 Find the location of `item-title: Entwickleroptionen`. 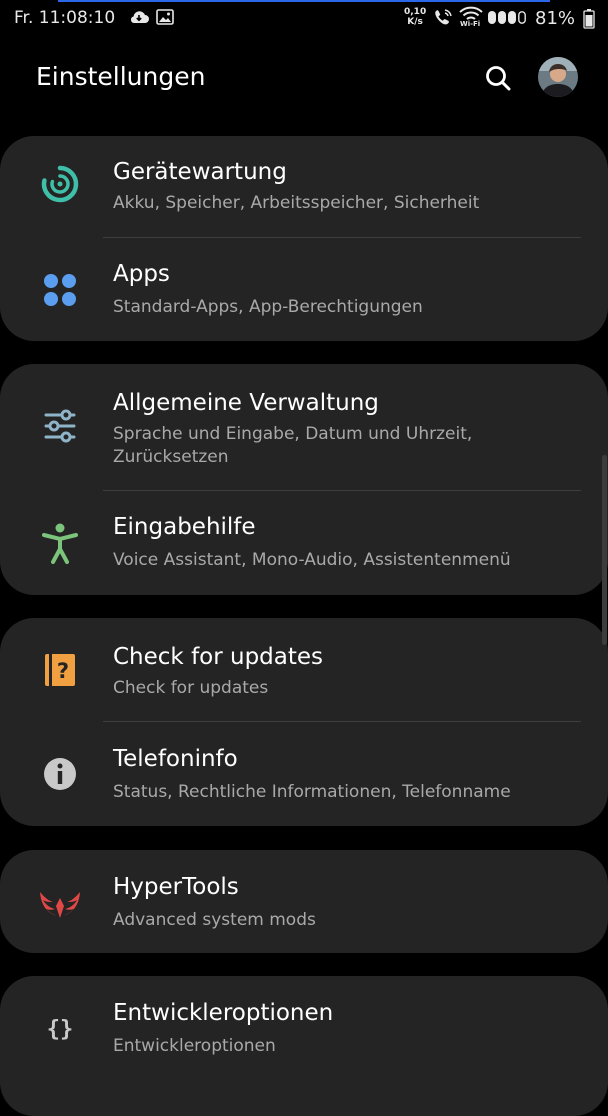

item-title: Entwickleroptionen is located at coordinates (223, 1013).